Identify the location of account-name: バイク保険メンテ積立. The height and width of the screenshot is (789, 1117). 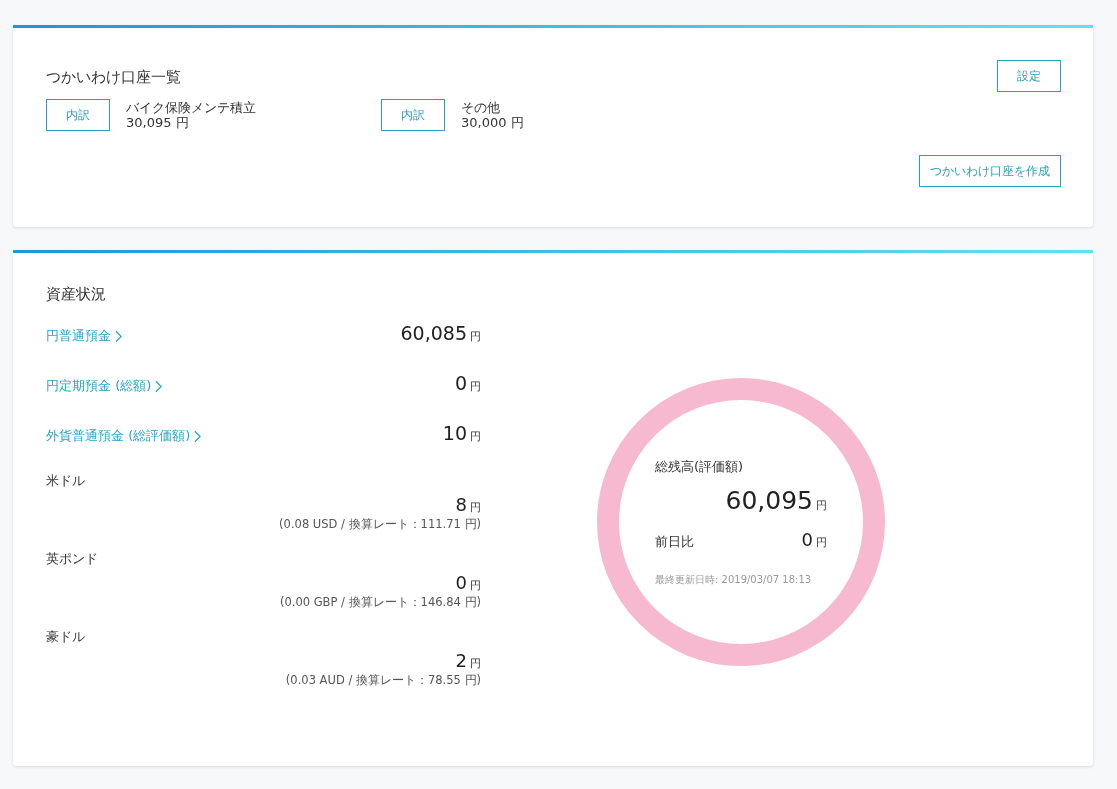
(191, 107).